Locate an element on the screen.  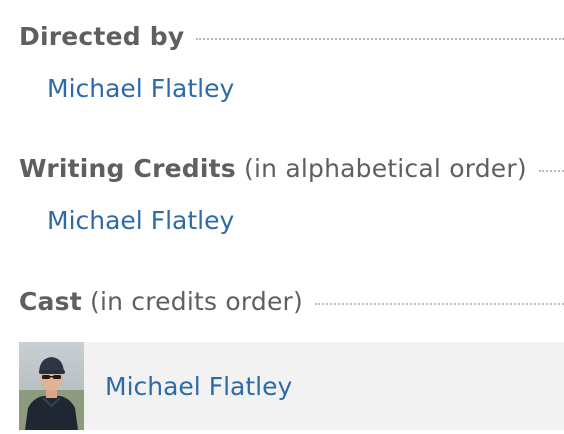
writing-credits-qualifier: (in alphabetical order) is located at coordinates (385, 168).